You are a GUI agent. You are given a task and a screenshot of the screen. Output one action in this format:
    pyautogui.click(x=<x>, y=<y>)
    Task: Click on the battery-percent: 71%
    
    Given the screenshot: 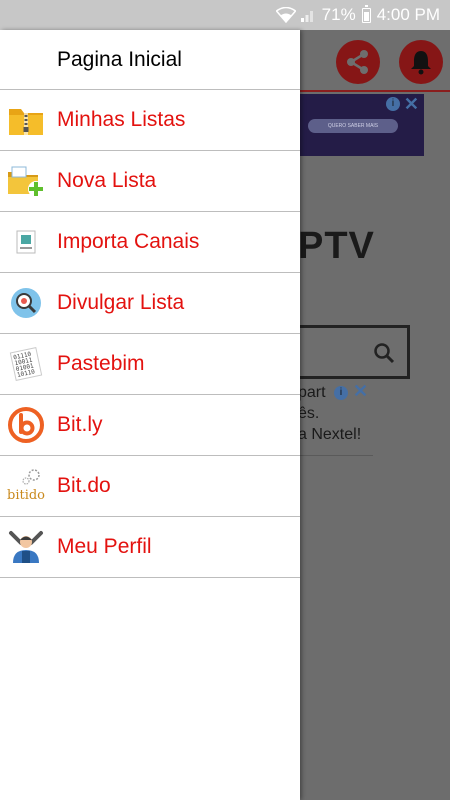 What is the action you would take?
    pyautogui.click(x=338, y=14)
    